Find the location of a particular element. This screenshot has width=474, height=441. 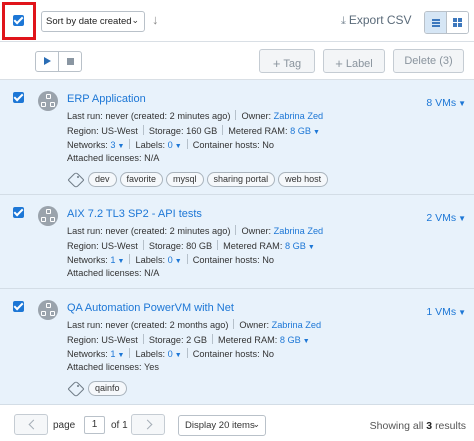

page-size-label: Display 20 items is located at coordinates (220, 425).